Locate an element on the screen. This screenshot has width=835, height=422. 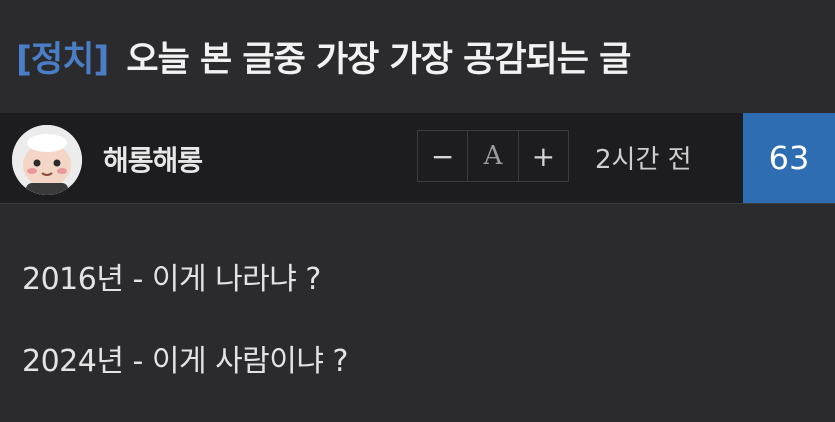
font-size-control: − A + is located at coordinates (493, 156).